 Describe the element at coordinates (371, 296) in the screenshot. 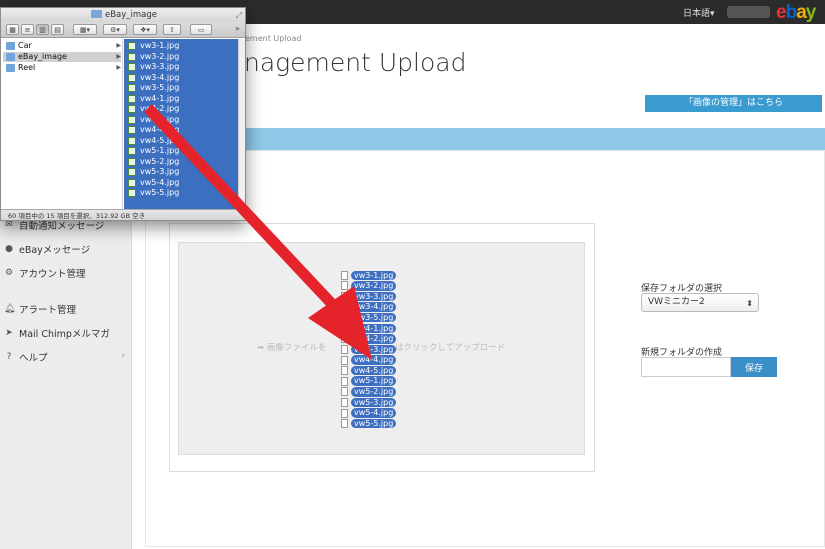

I see `list-item: vw3-3.jpg` at that location.